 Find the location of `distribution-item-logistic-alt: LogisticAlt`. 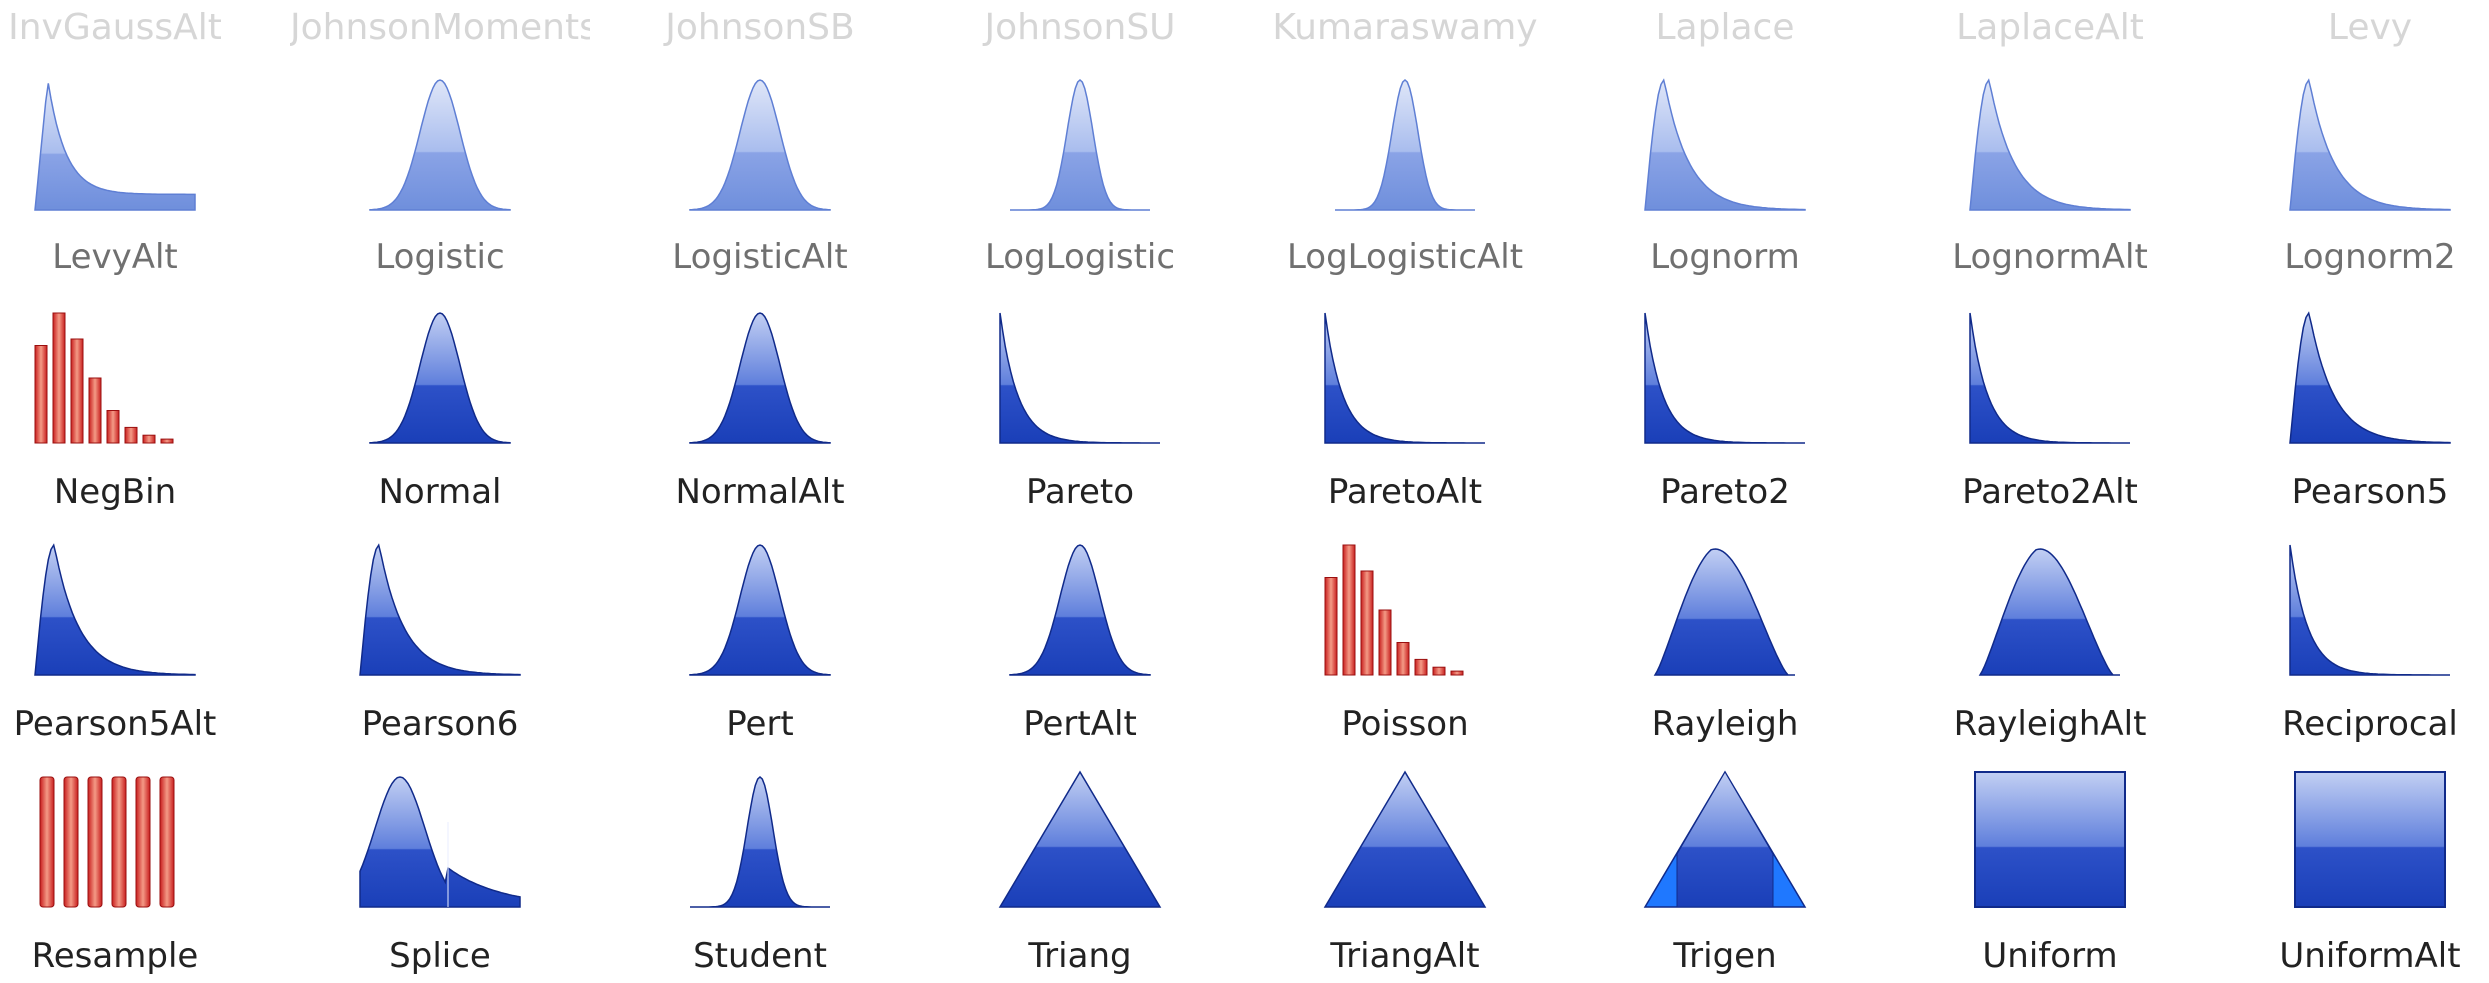

distribution-item-logistic-alt: LogisticAlt is located at coordinates (760, 181).